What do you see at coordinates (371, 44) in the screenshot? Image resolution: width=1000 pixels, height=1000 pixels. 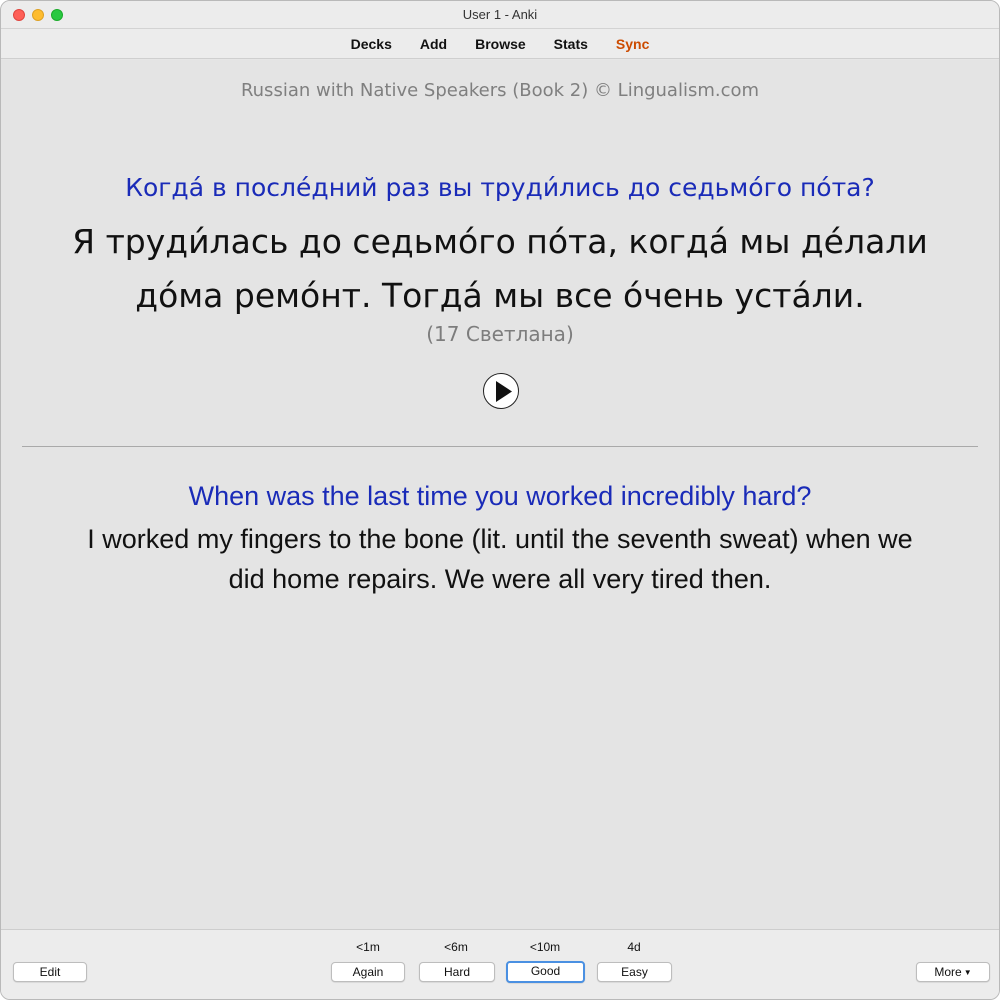 I see `toolbar-decks: Decks` at bounding box center [371, 44].